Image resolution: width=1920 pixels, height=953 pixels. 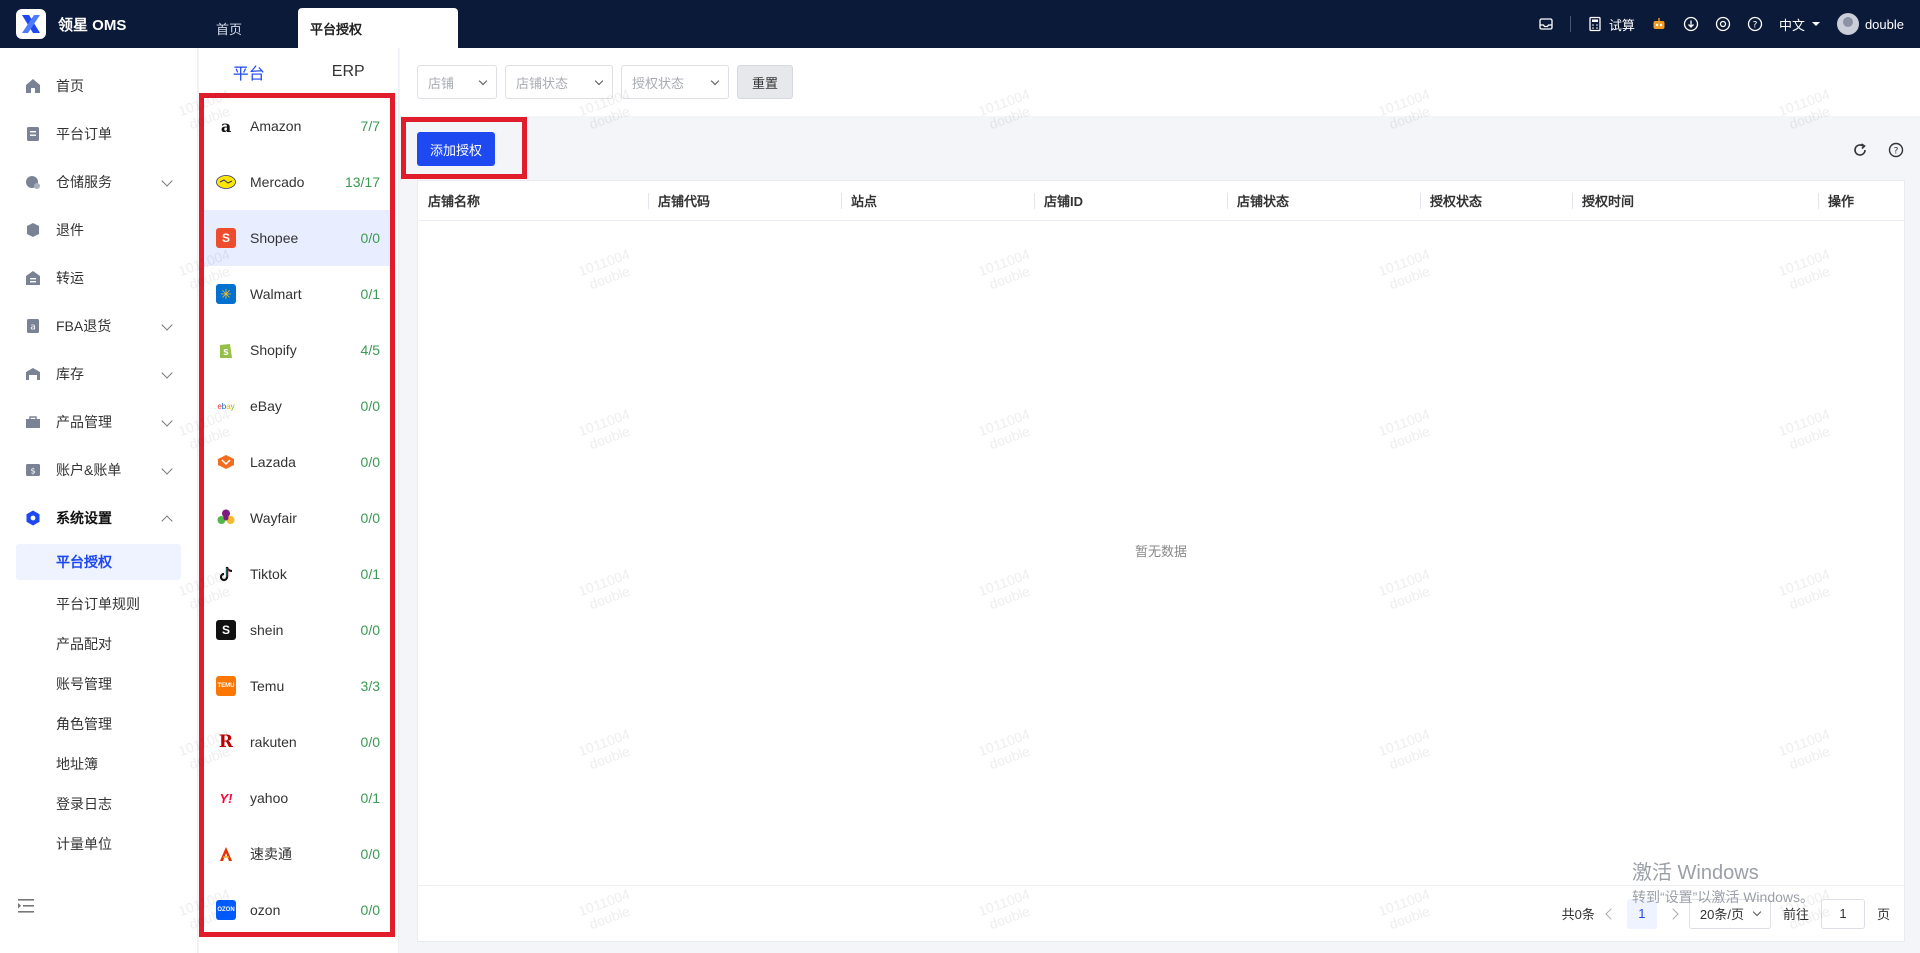 I want to click on tab-platform: 平台, so click(x=249, y=72).